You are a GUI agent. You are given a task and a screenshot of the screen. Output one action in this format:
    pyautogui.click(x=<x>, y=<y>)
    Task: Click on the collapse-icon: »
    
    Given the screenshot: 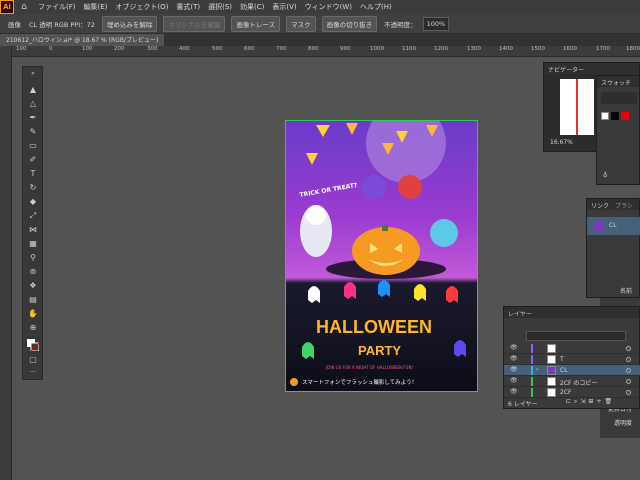 What is the action you would take?
    pyautogui.click(x=33, y=74)
    